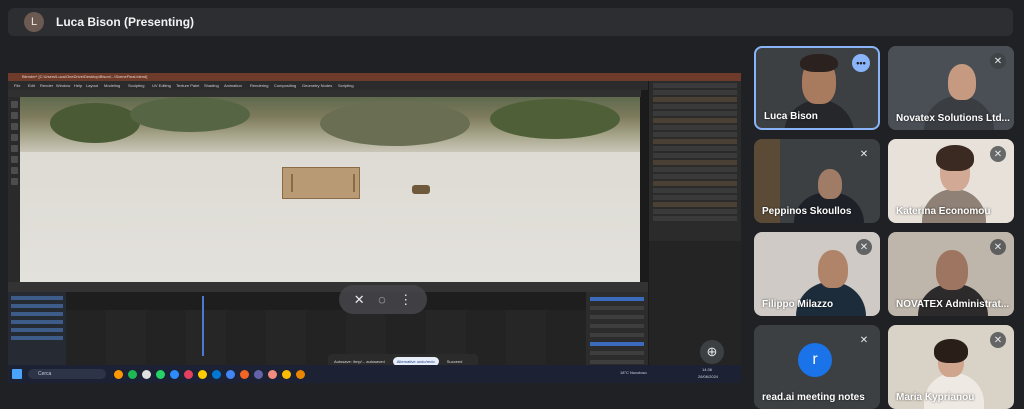 This screenshot has height=409, width=1024. What do you see at coordinates (46, 85) in the screenshot?
I see `menu-item: Render` at bounding box center [46, 85].